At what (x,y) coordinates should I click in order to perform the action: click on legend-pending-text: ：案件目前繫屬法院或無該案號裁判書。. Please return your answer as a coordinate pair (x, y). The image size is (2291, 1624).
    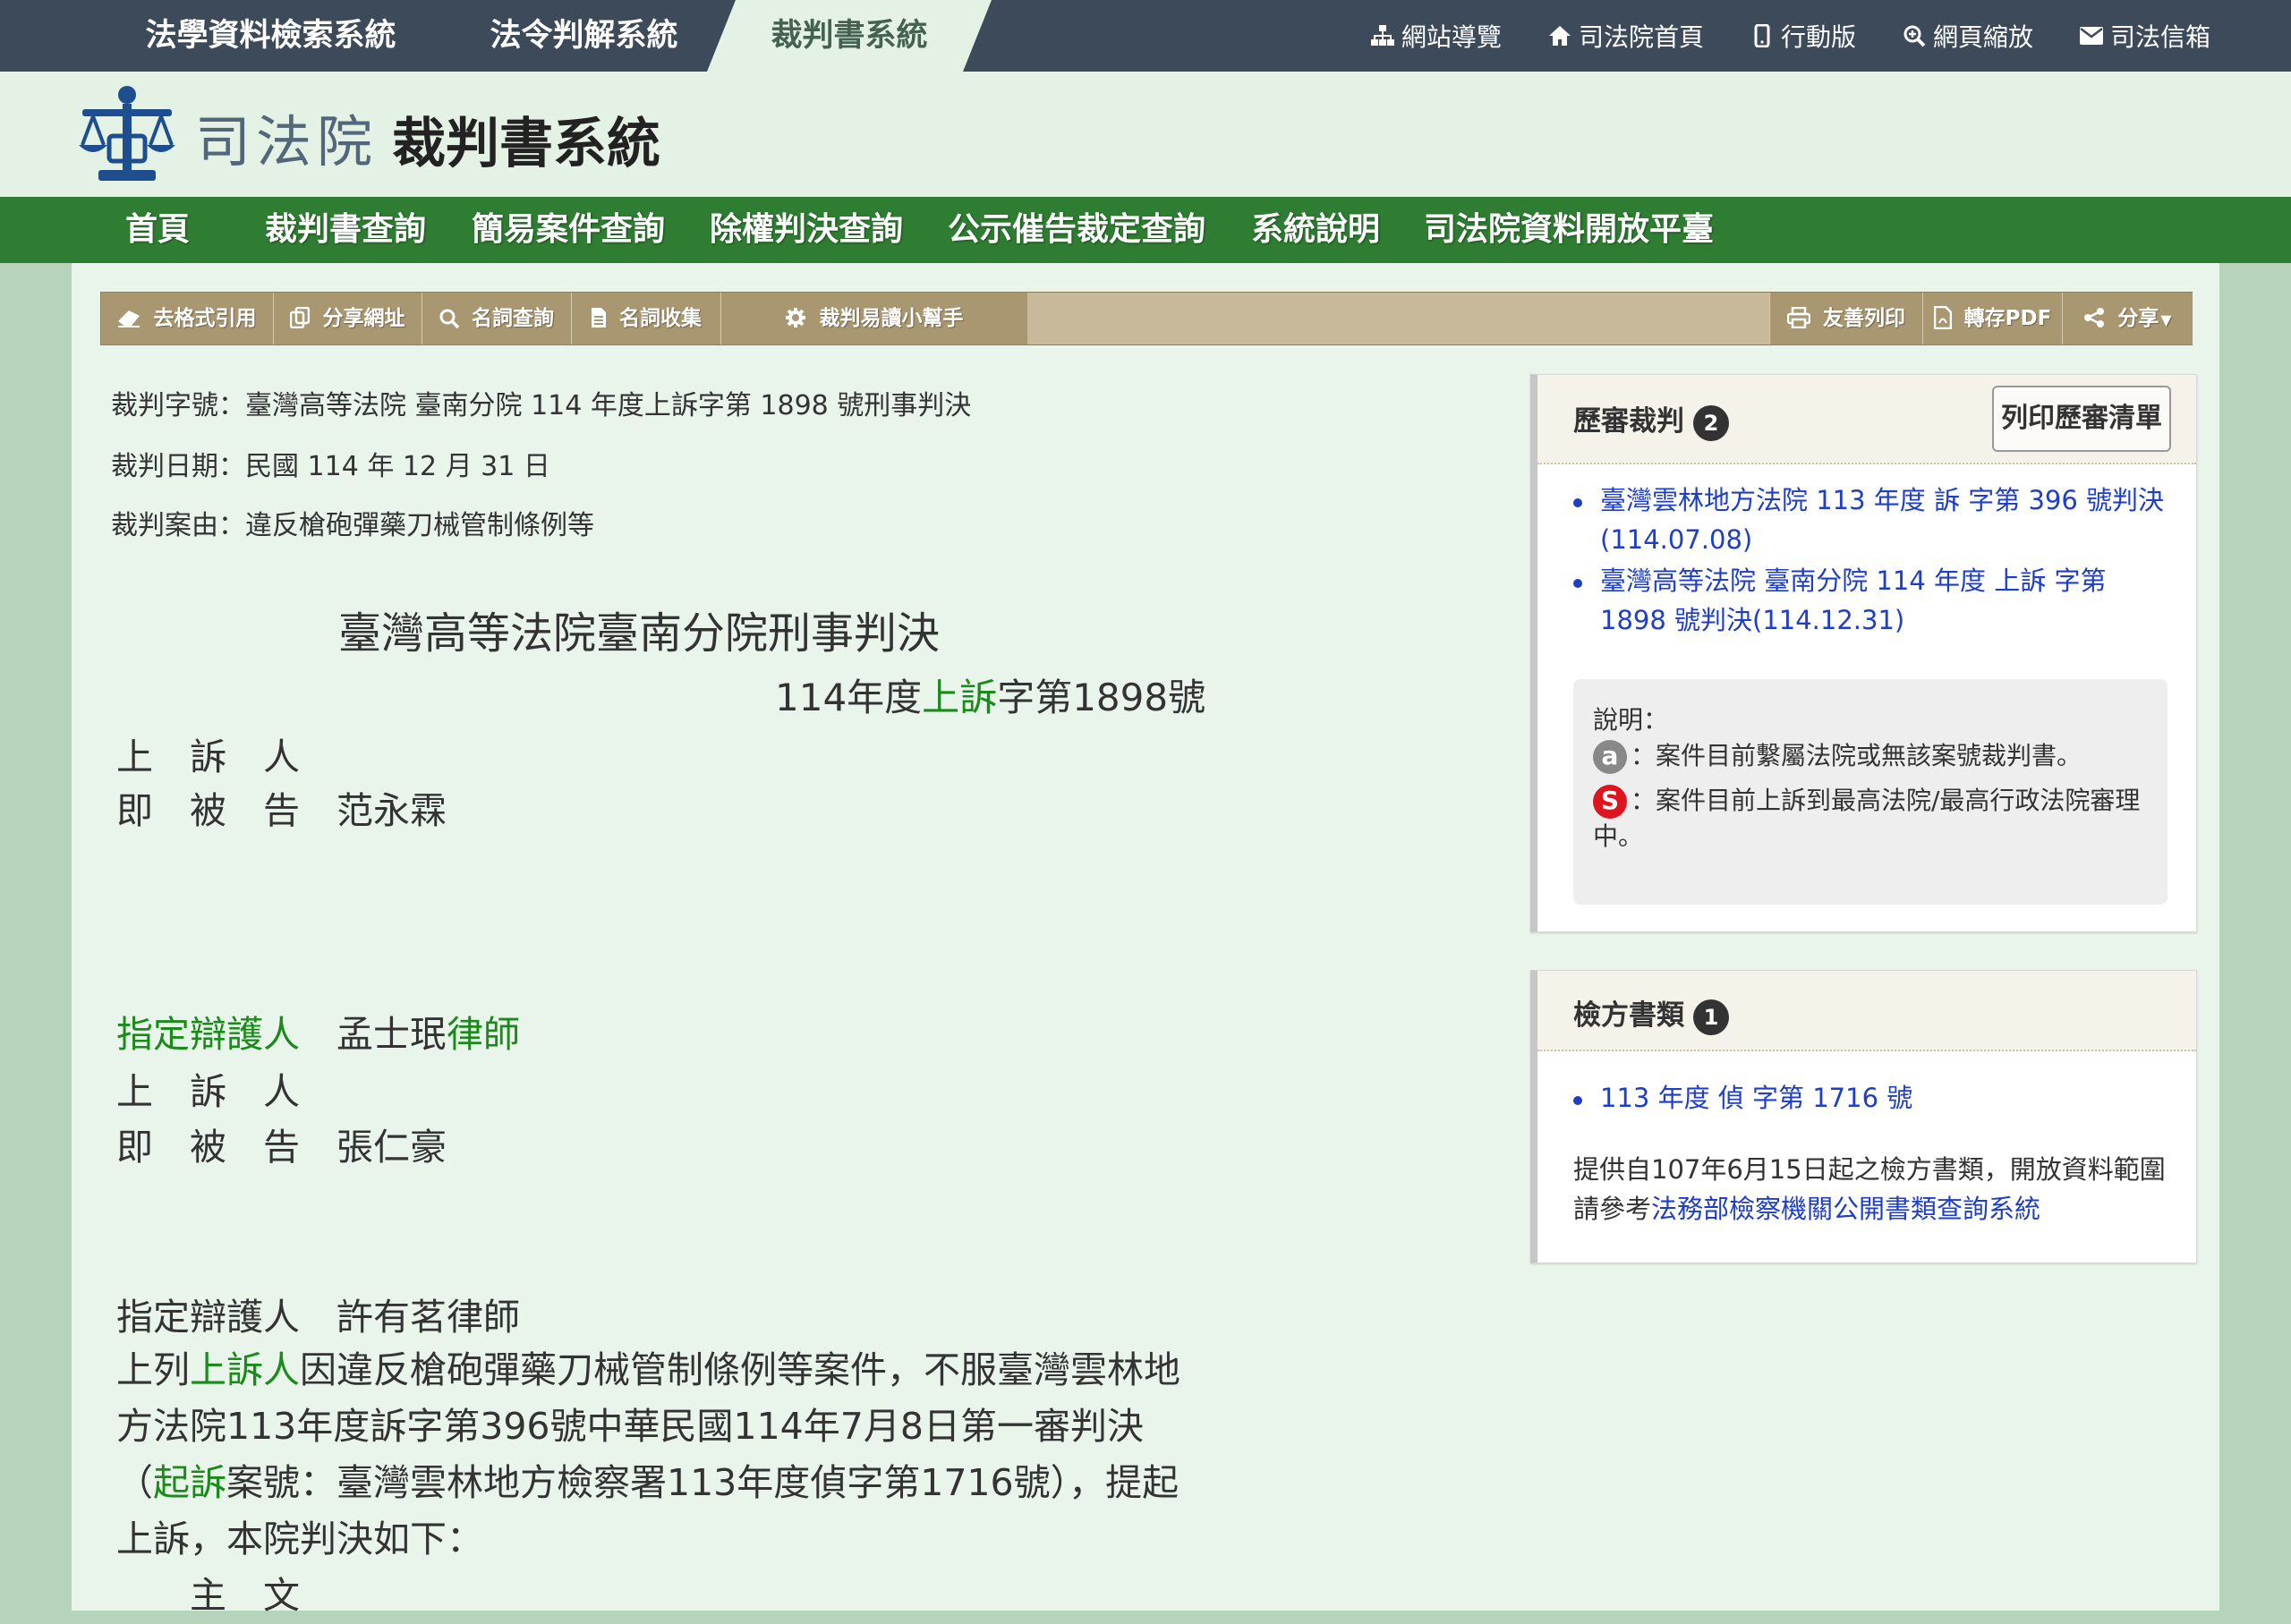
    Looking at the image, I should click on (1856, 756).